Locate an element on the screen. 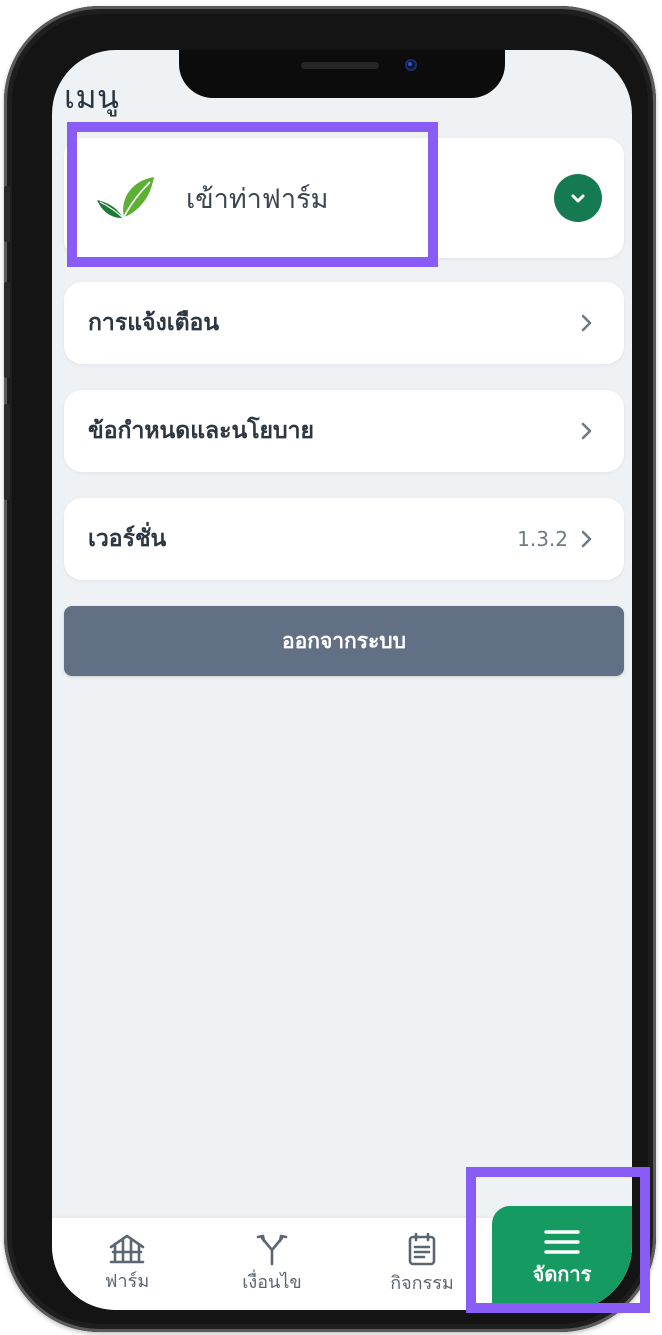  tab-label: ฟาร์ม is located at coordinates (127, 1281).